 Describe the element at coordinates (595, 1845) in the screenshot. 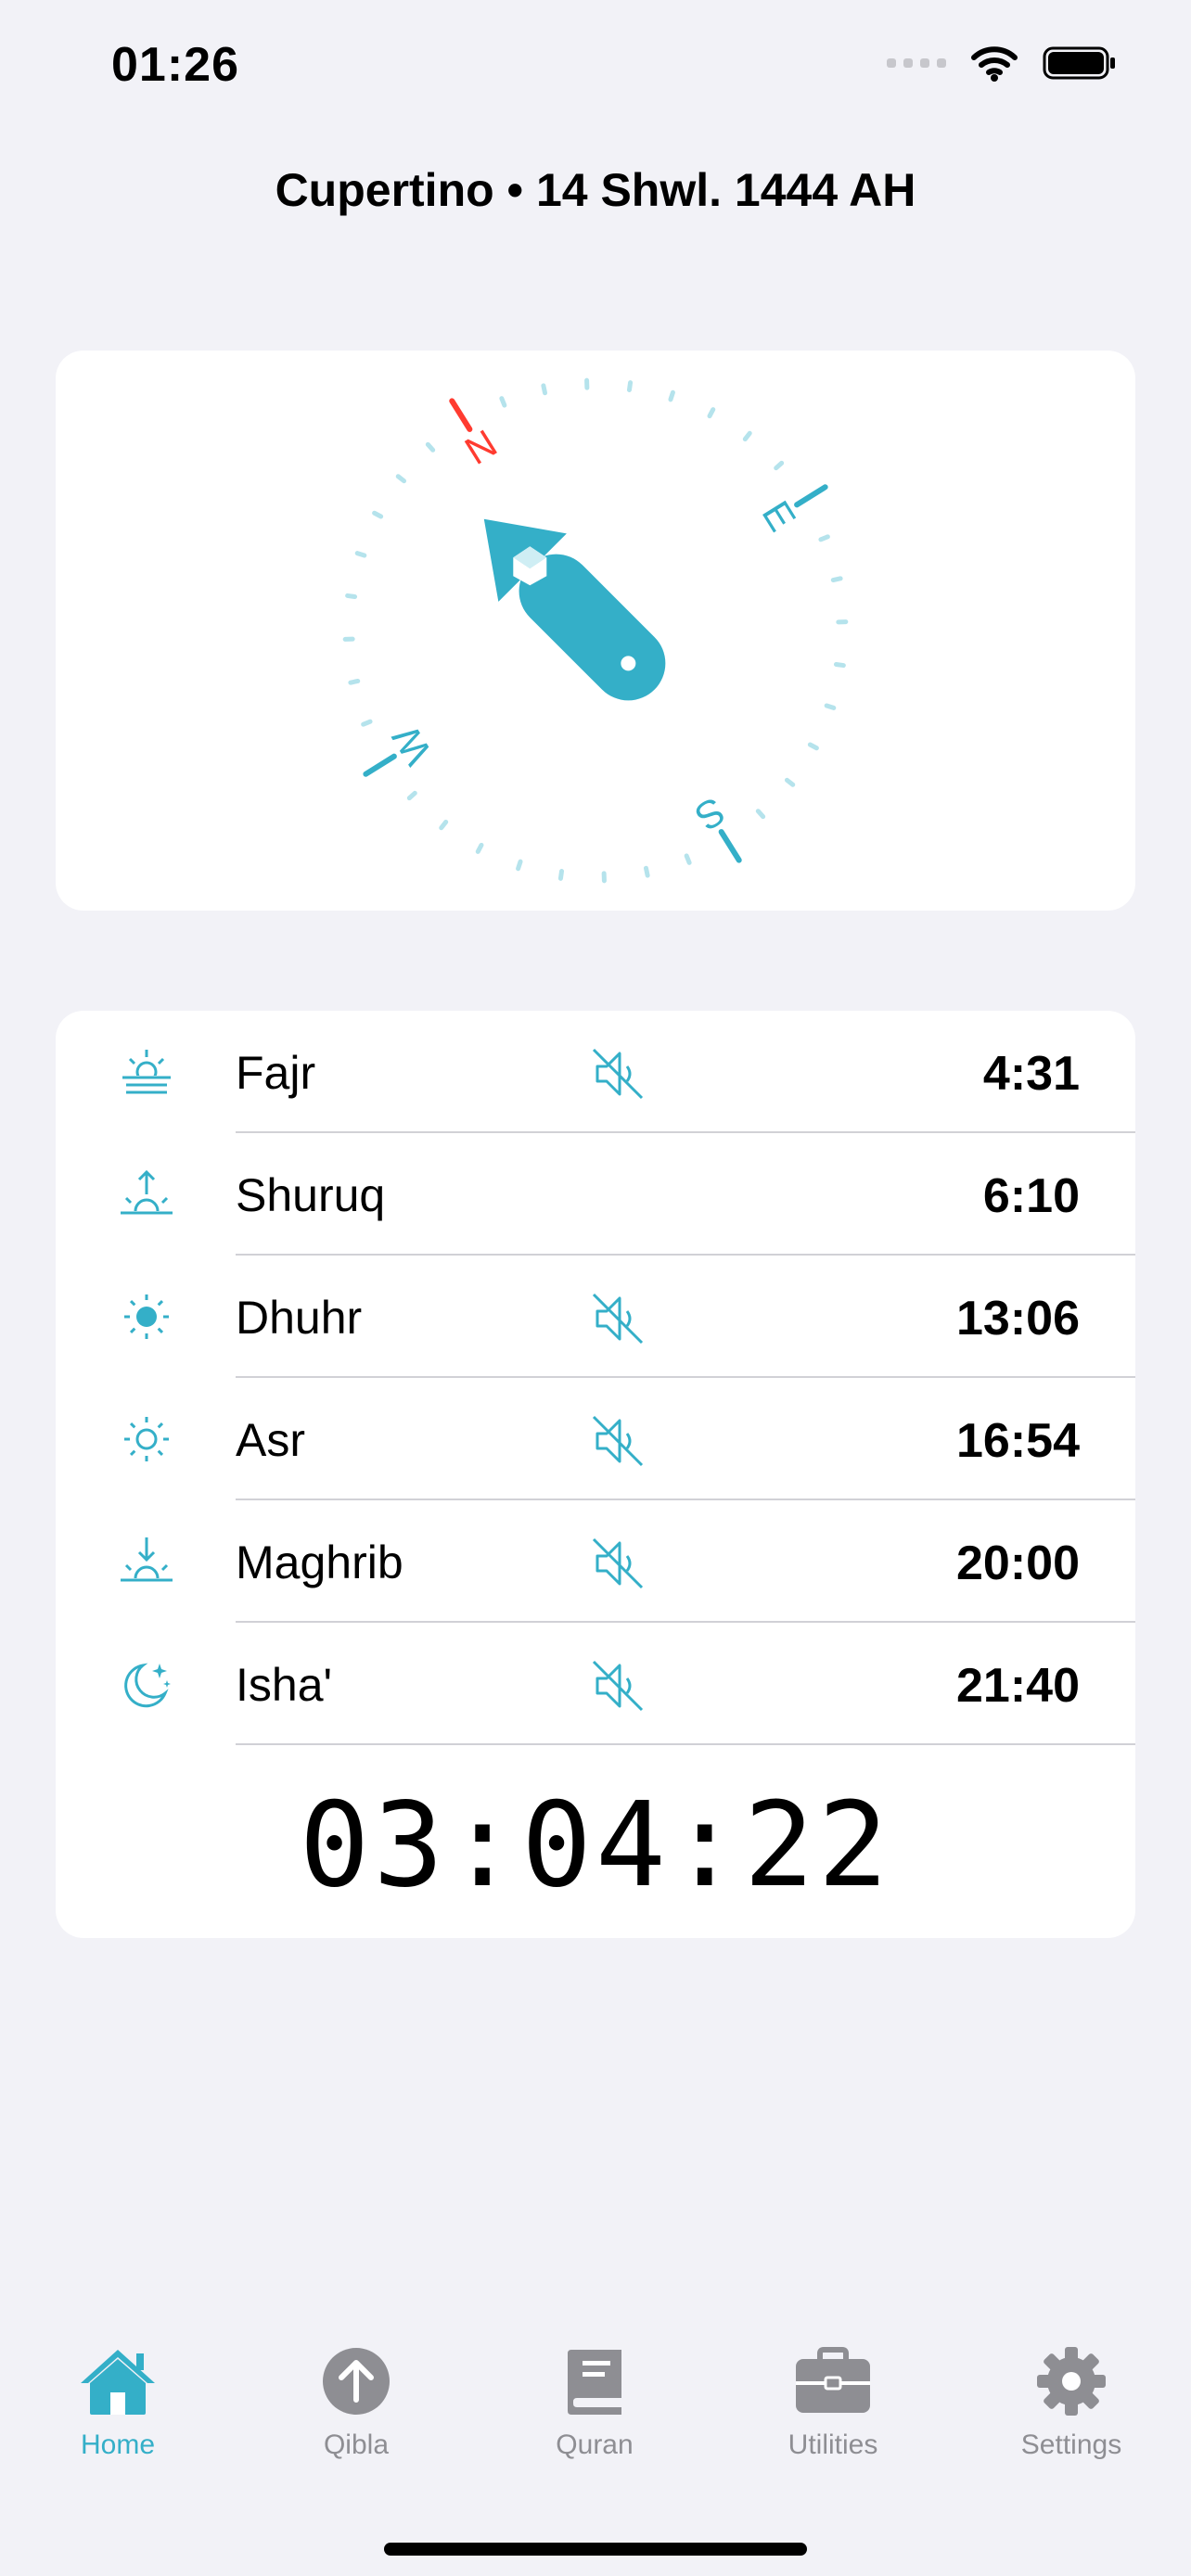

I see `next-prayer-countdown: 03:04:22` at that location.